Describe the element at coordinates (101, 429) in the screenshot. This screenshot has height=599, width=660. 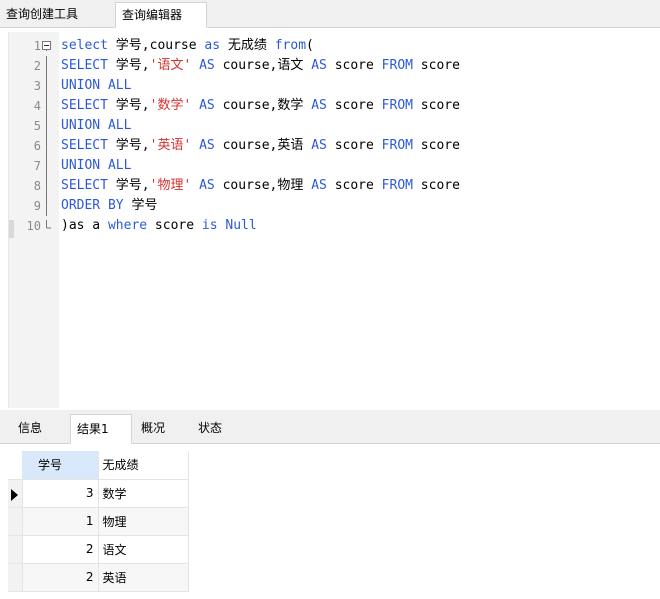
I see `tab-result-1: 结果1` at that location.